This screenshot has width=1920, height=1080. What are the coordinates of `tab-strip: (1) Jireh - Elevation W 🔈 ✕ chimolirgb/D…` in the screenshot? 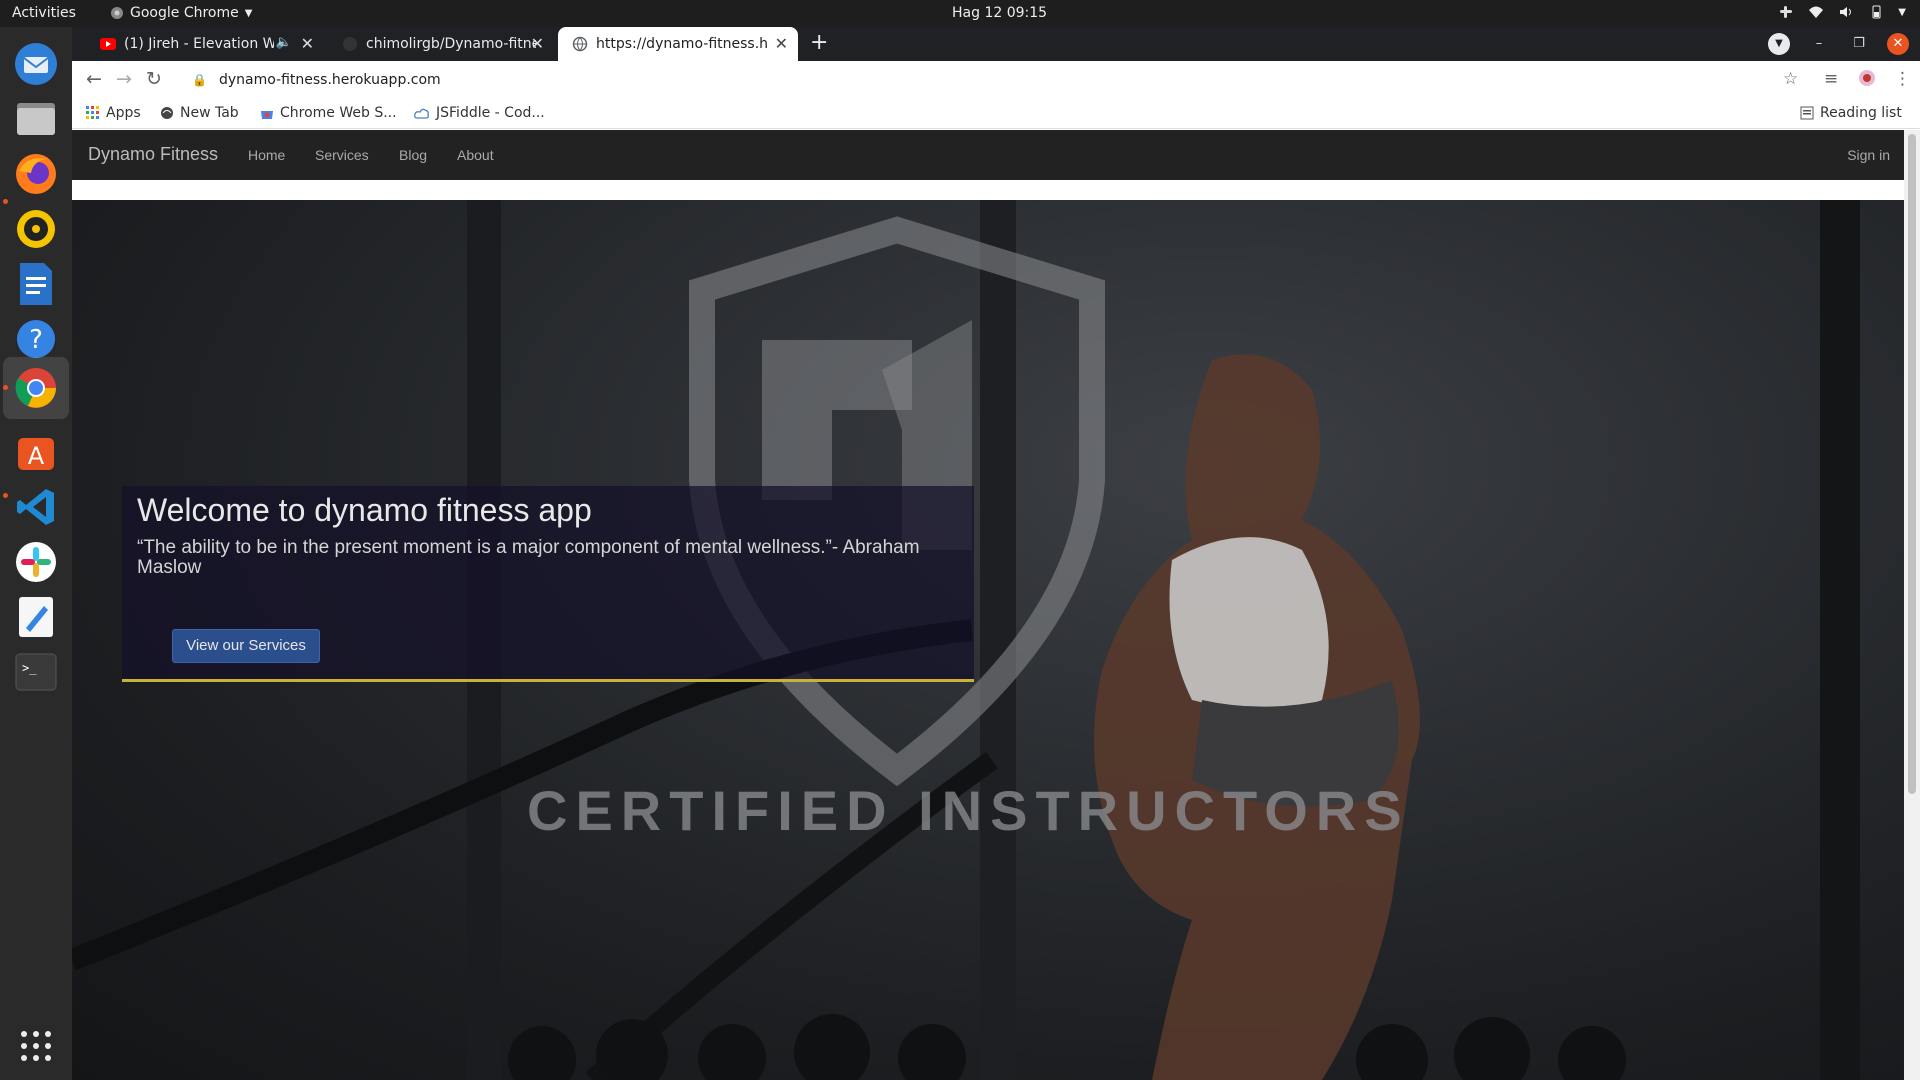 It's located at (996, 44).